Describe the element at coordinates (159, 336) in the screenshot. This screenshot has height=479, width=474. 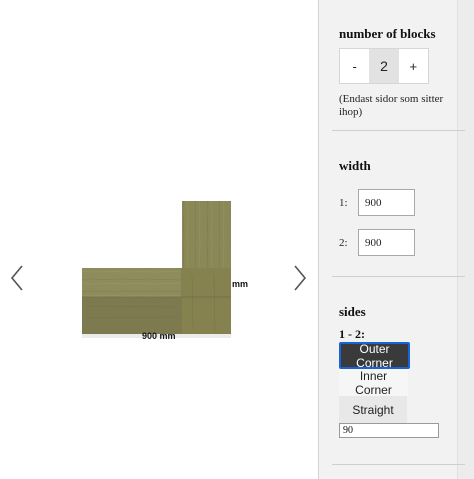
I see `dimension-label-bottom: 900 mm` at that location.